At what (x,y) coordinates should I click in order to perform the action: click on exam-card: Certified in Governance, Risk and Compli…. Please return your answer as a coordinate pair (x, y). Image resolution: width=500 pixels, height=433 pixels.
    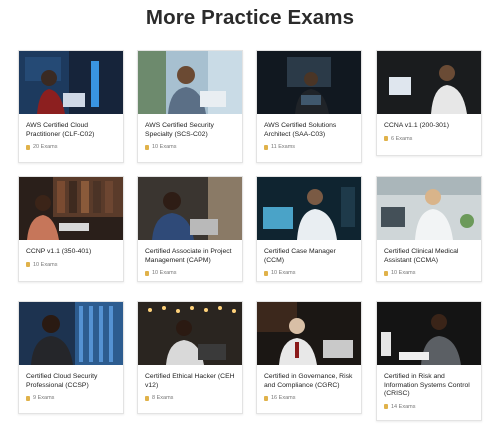
    Looking at the image, I should click on (309, 357).